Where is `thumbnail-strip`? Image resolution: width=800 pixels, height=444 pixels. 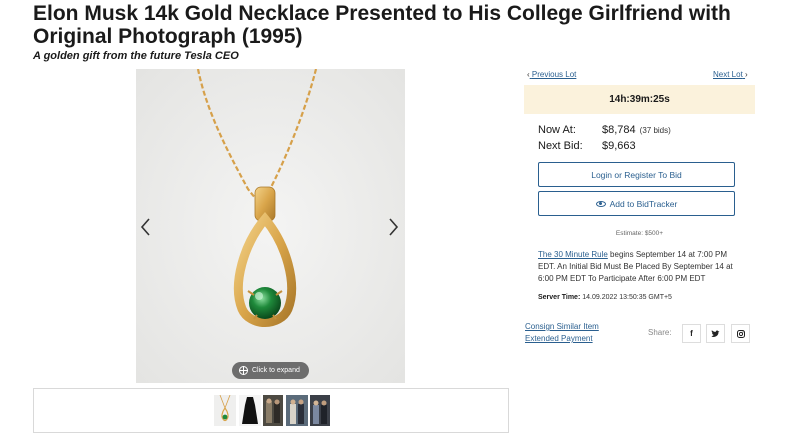 thumbnail-strip is located at coordinates (271, 410).